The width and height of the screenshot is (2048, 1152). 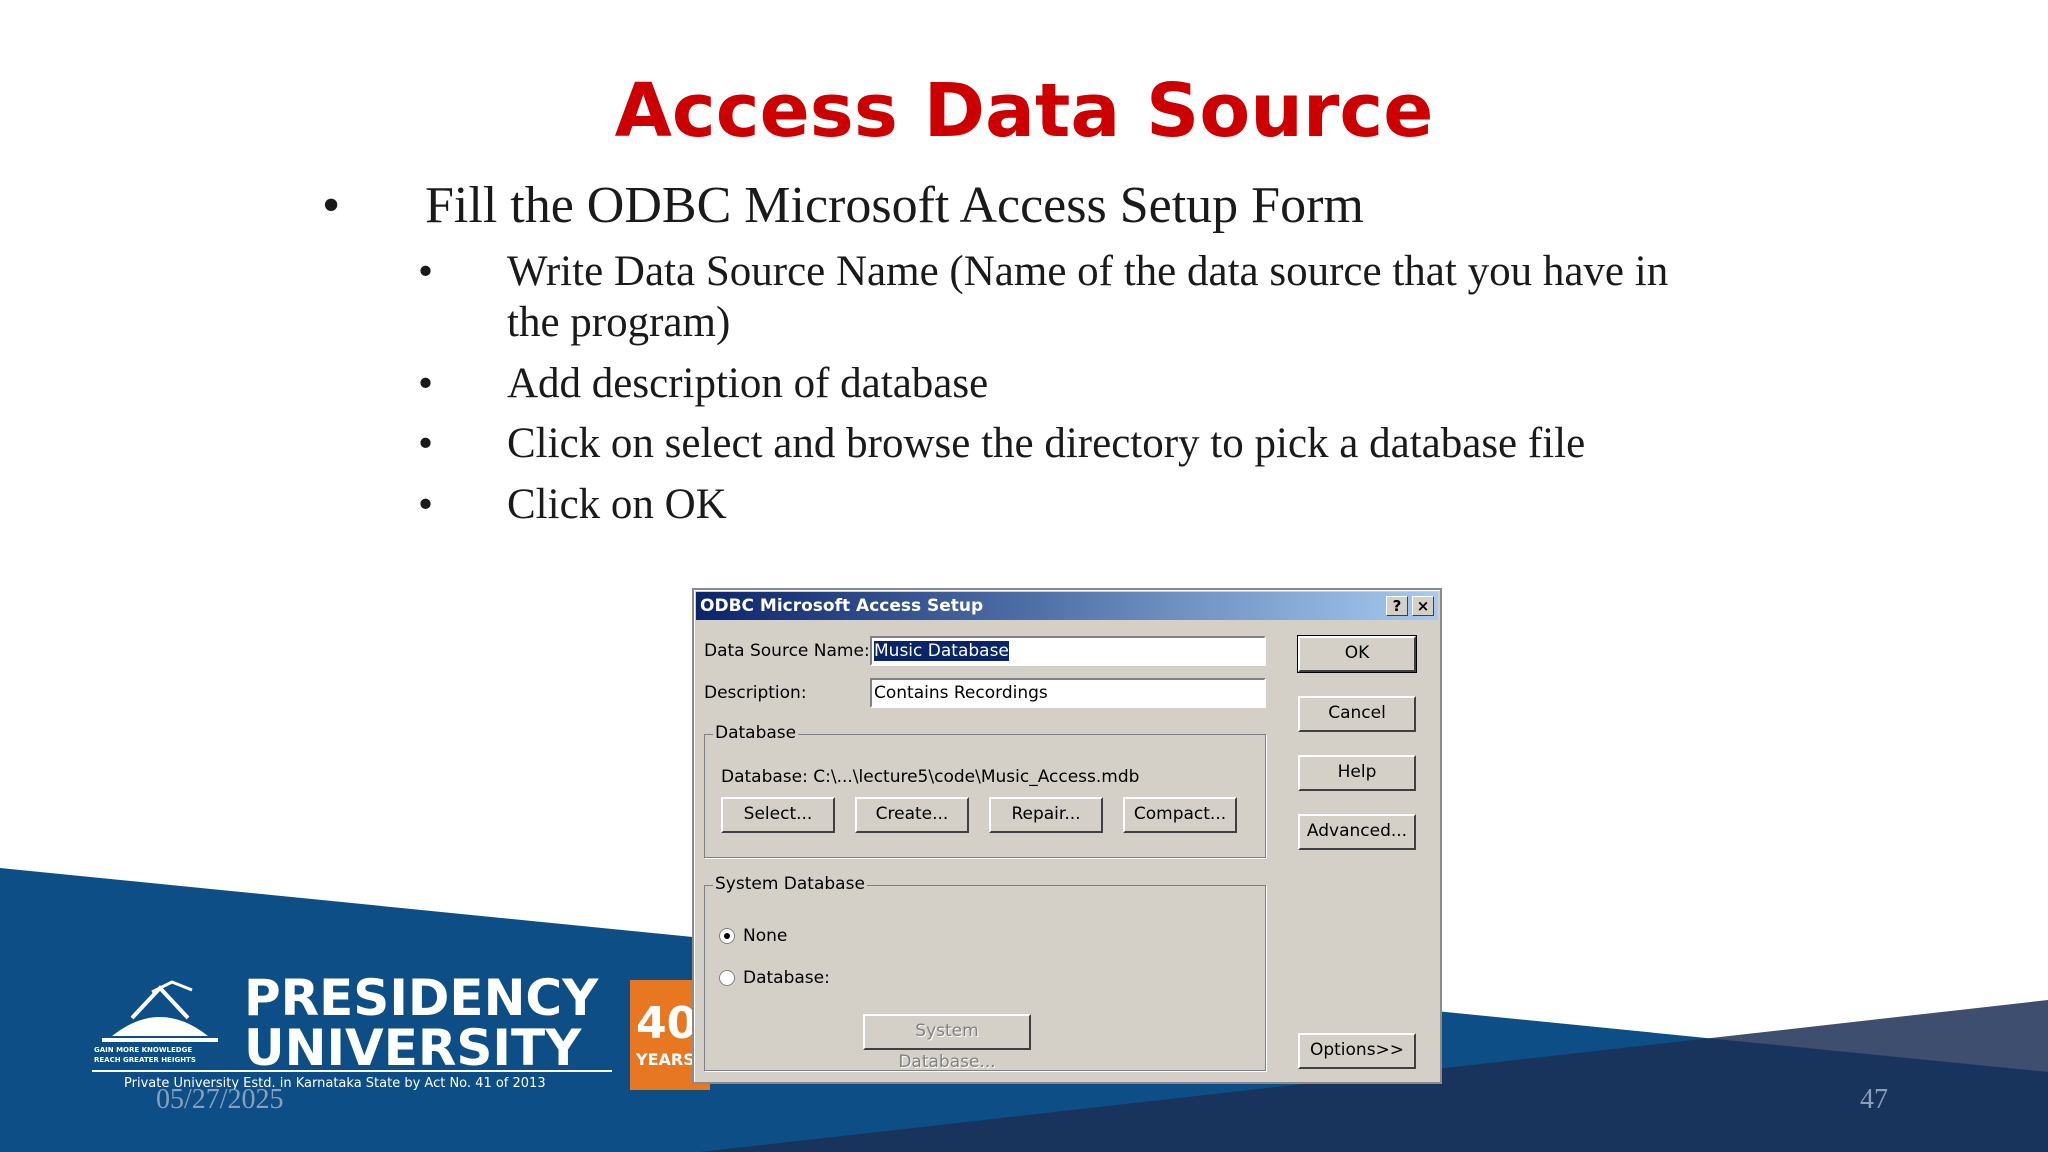 What do you see at coordinates (842, 606) in the screenshot?
I see `dialog-title: ODBC Microsoft Access Setup` at bounding box center [842, 606].